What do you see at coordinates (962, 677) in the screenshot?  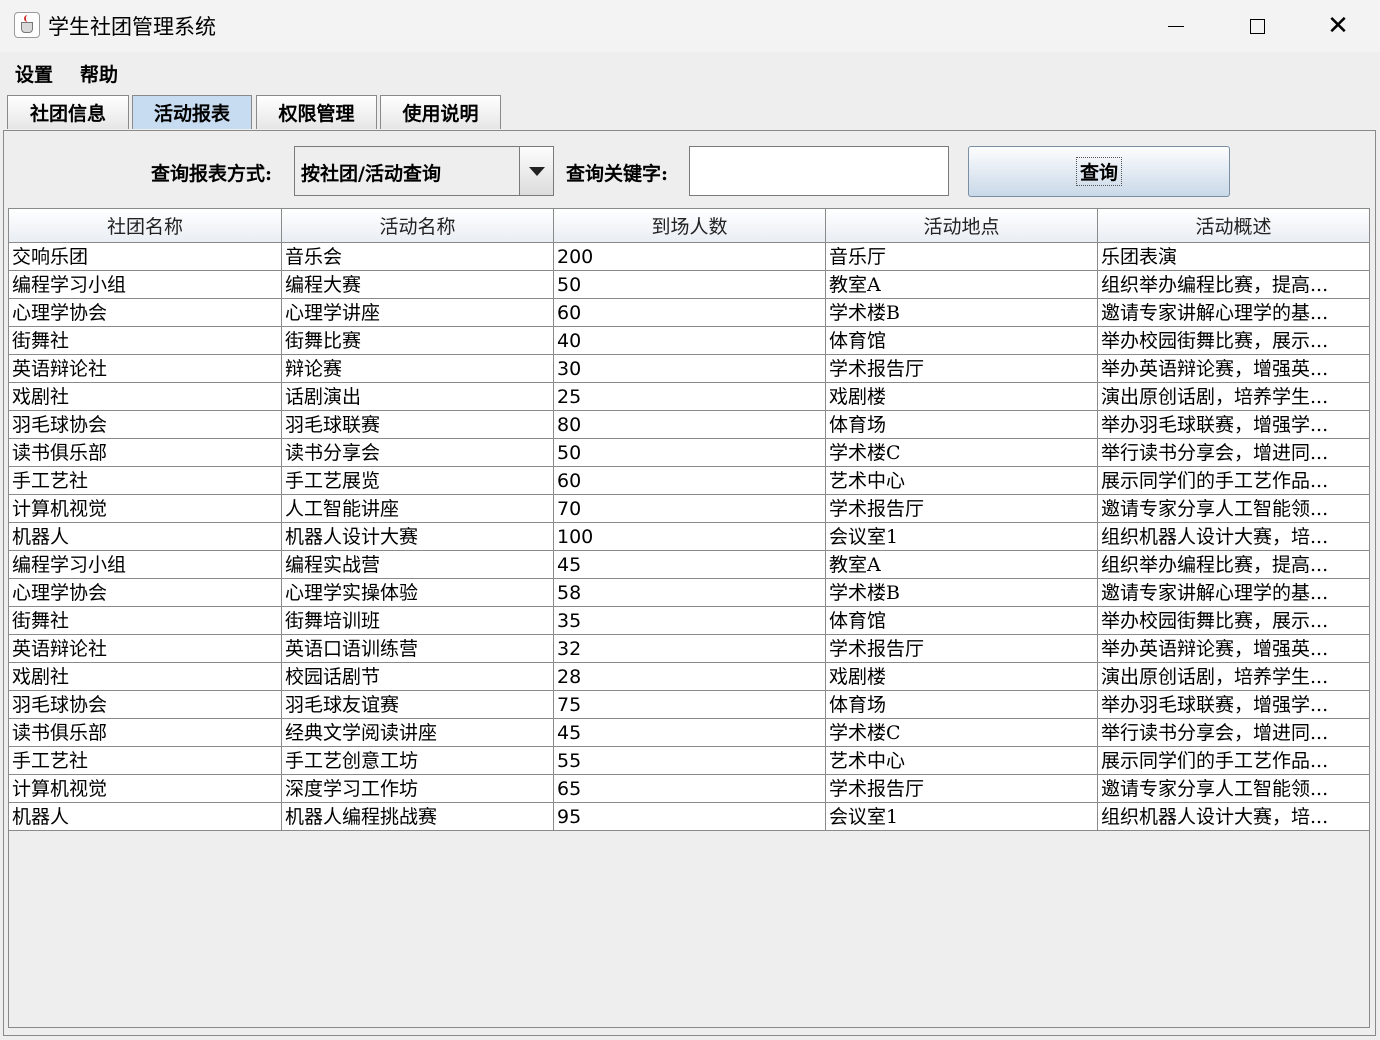 I see `location-cell: 戏剧楼` at bounding box center [962, 677].